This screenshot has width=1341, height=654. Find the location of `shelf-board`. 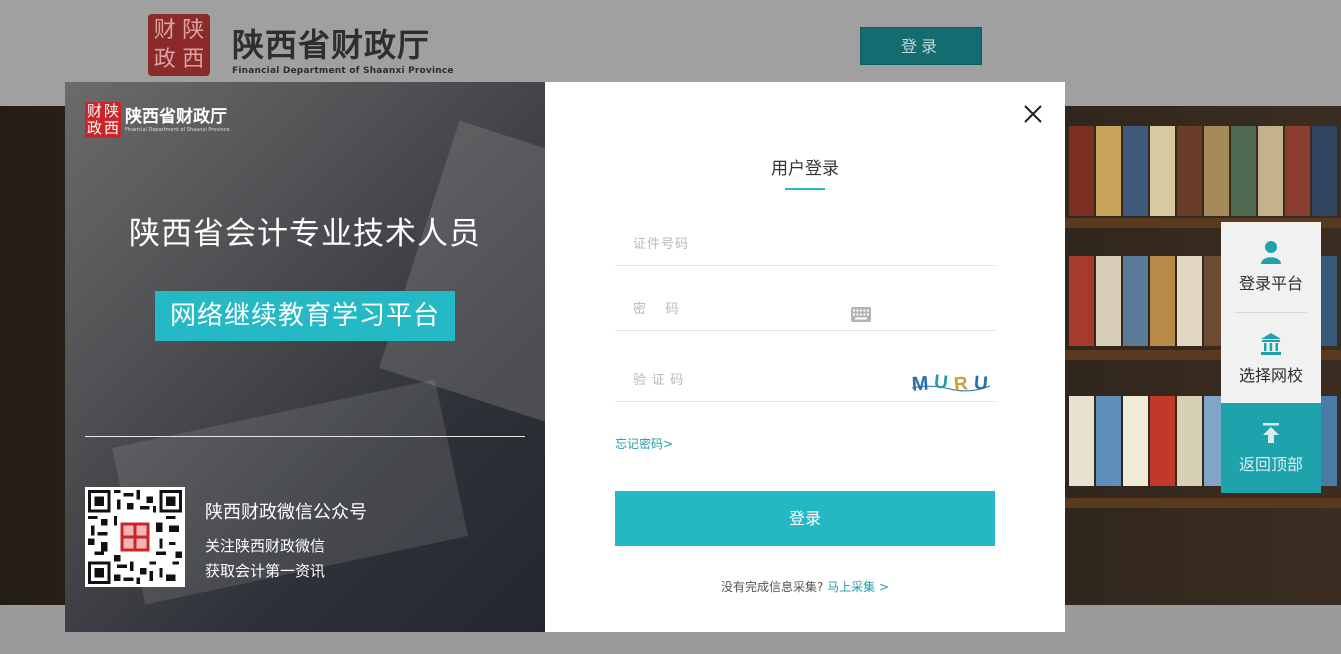

shelf-board is located at coordinates (1203, 503).